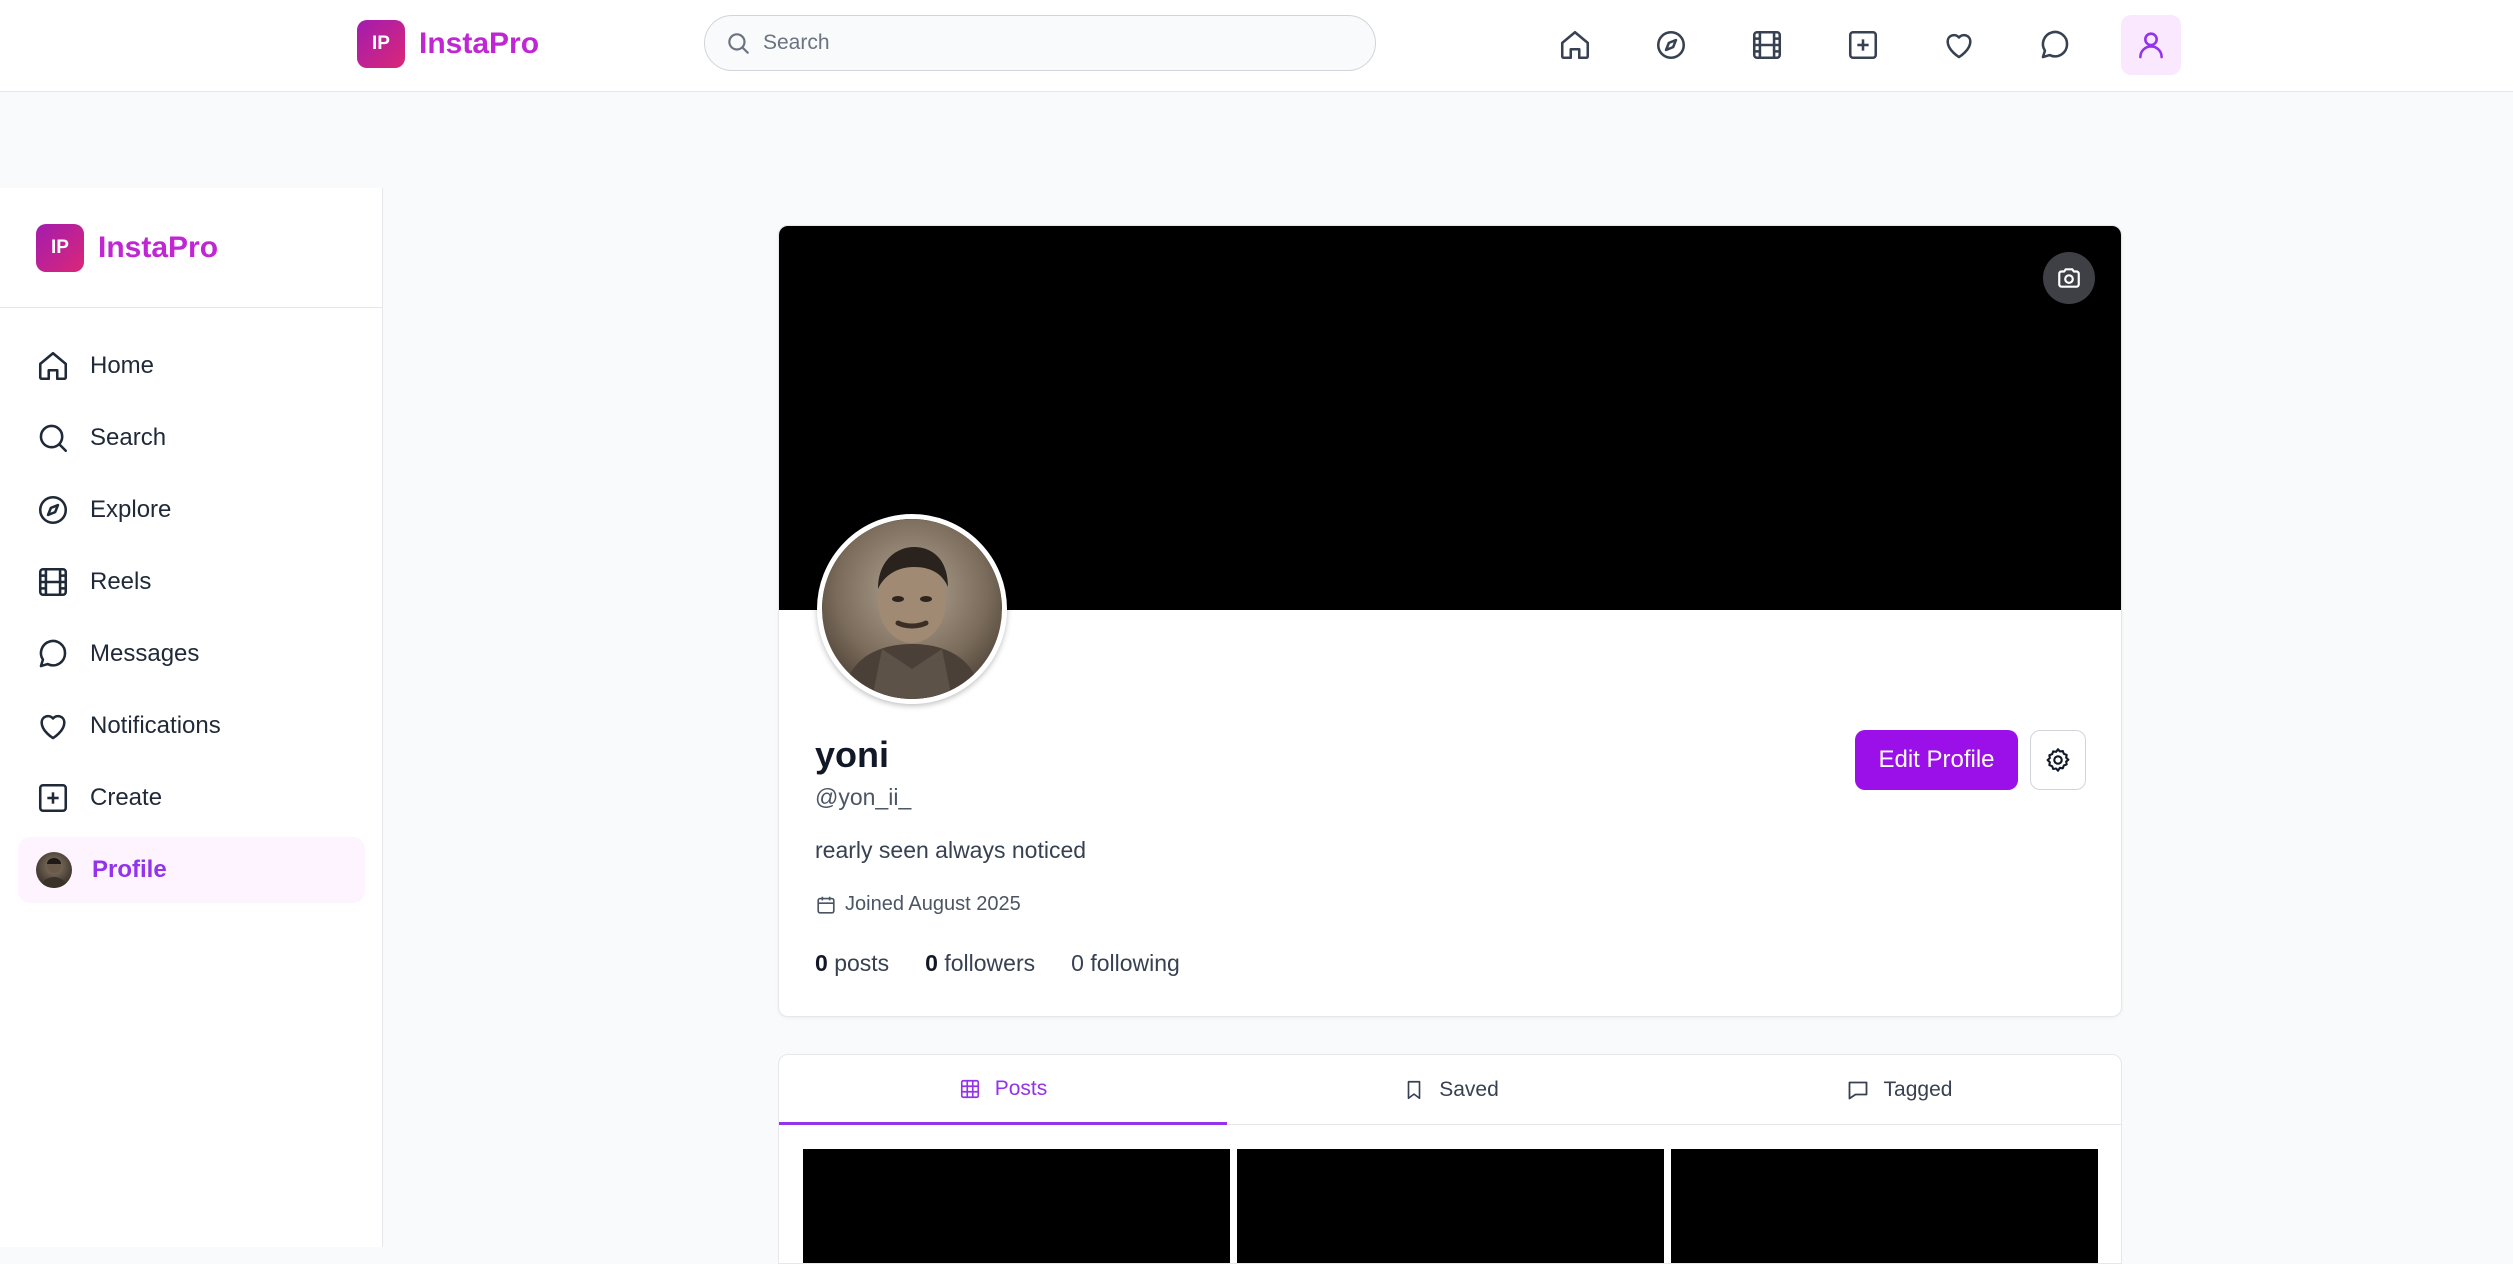 The width and height of the screenshot is (2513, 1264). What do you see at coordinates (990, 963) in the screenshot?
I see `followers-label: followers` at bounding box center [990, 963].